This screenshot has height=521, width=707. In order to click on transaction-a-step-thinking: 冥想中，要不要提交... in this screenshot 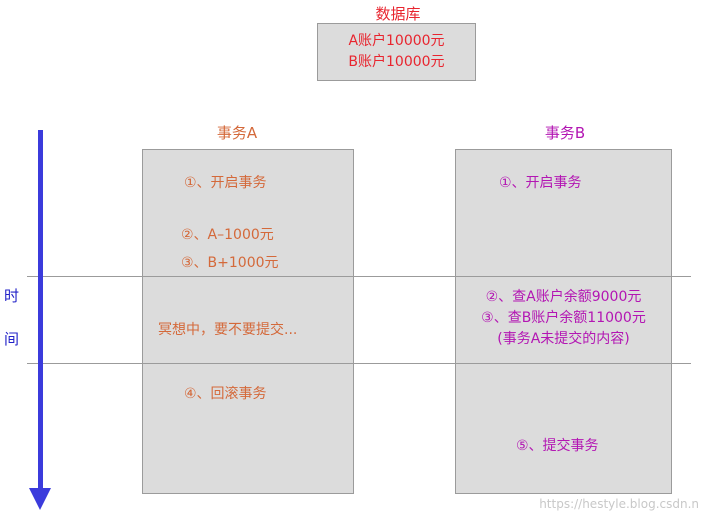, I will do `click(228, 330)`.